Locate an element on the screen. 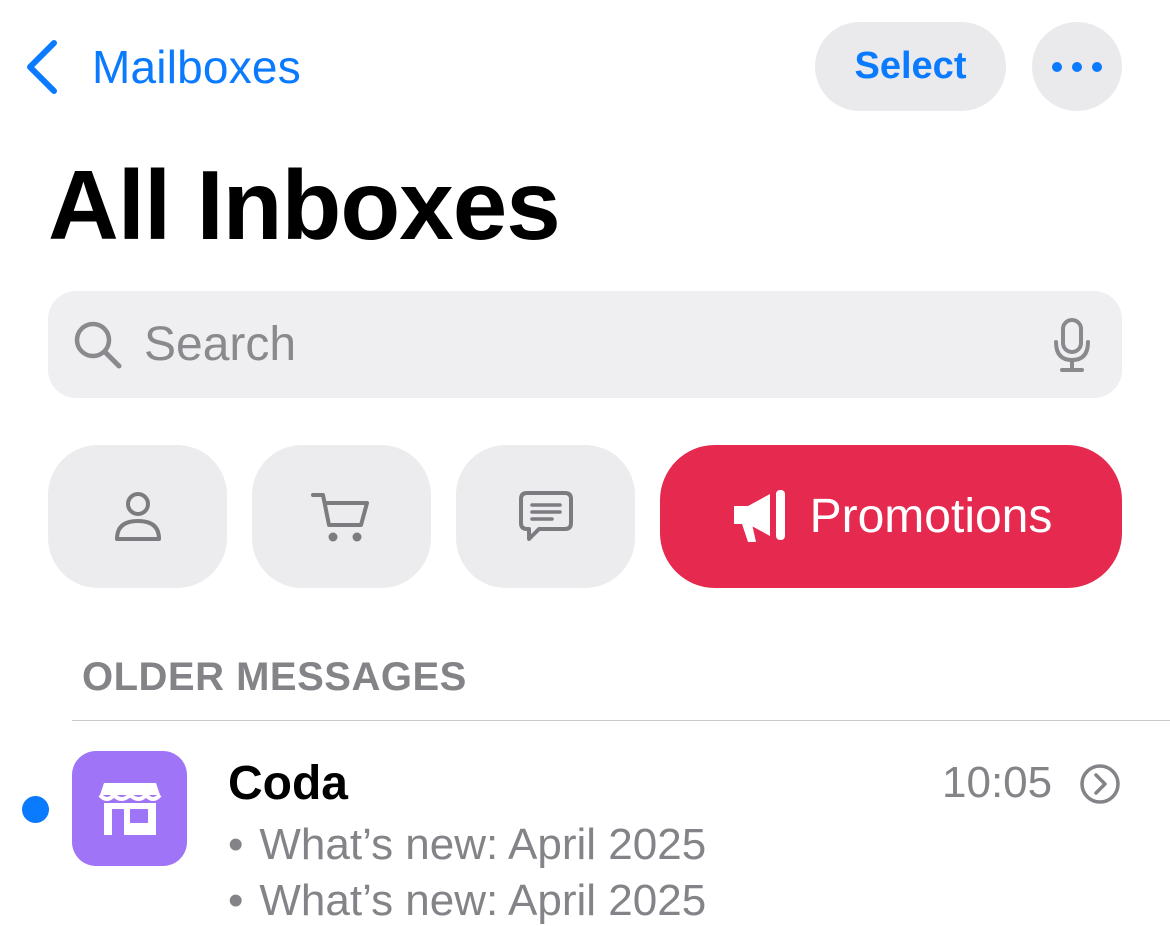 The image size is (1170, 926). back-button-label: Mailboxes is located at coordinates (196, 67).